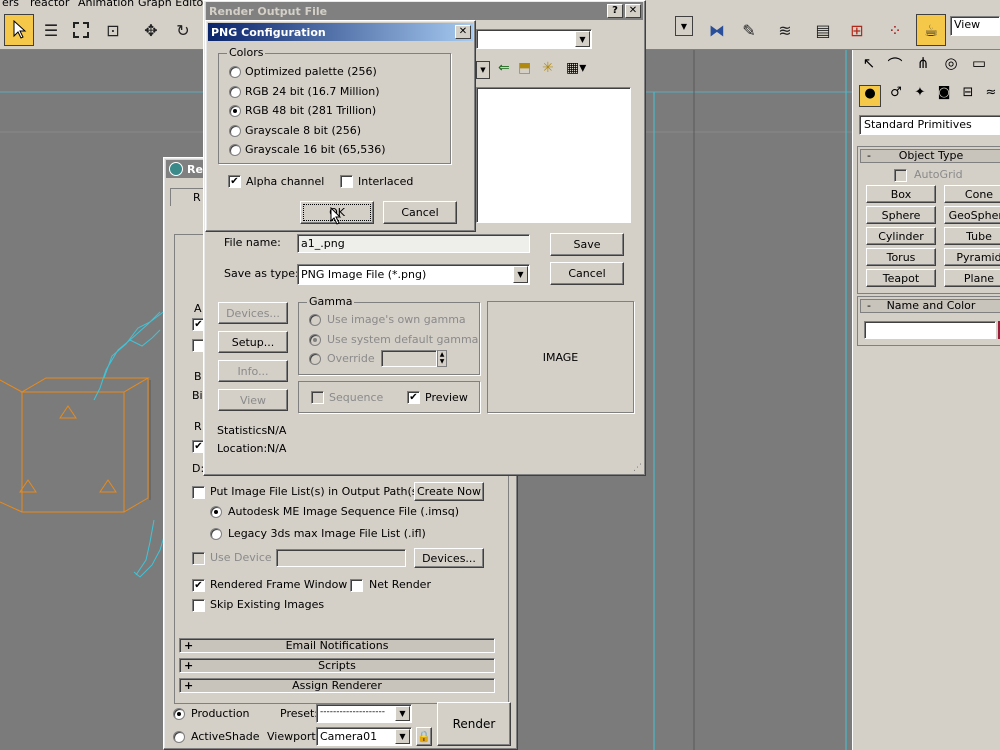 The height and width of the screenshot is (750, 1000). I want to click on curve-editor-button: ▤, so click(823, 30).